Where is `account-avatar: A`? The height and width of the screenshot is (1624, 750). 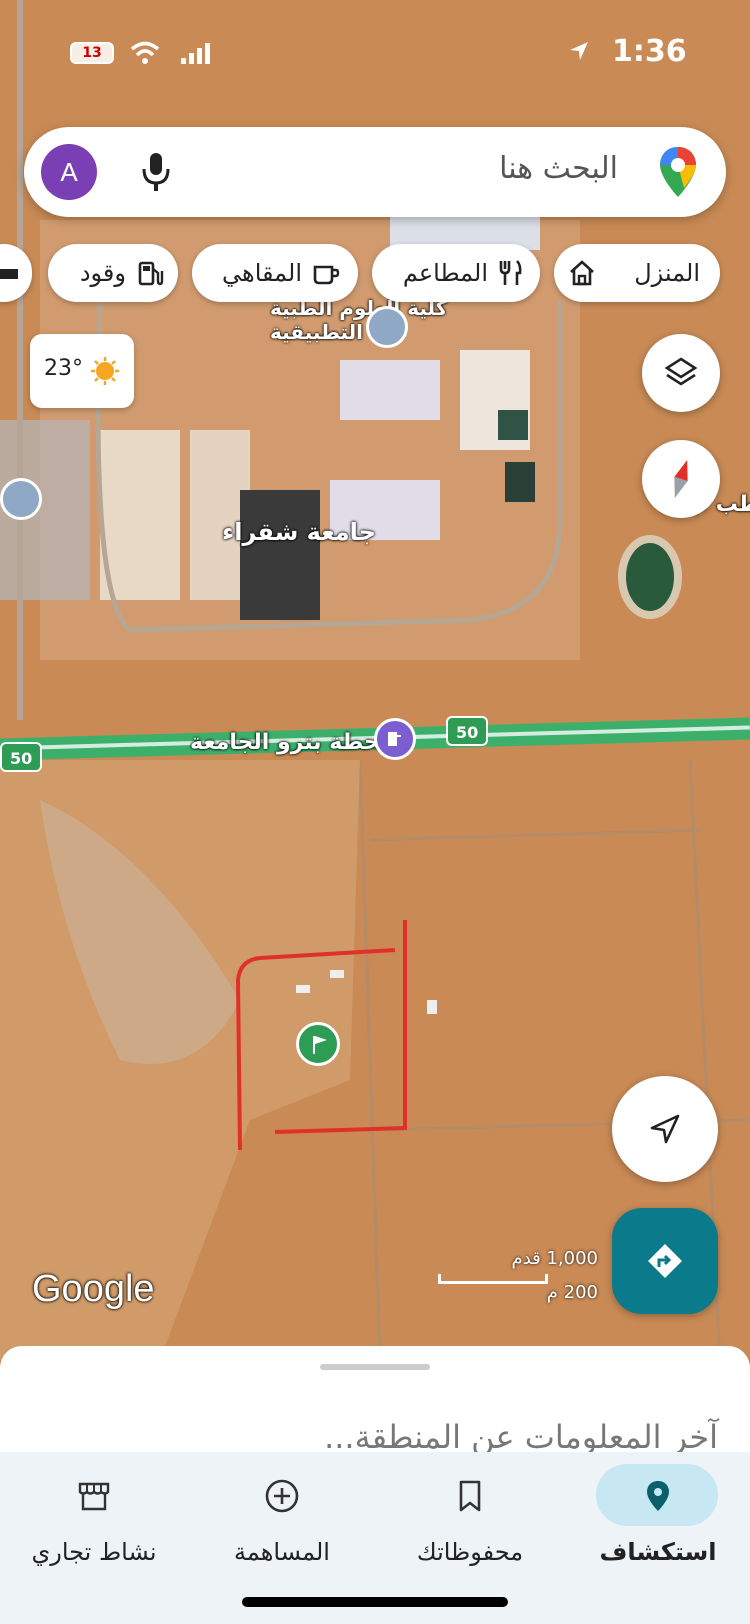 account-avatar: A is located at coordinates (69, 172).